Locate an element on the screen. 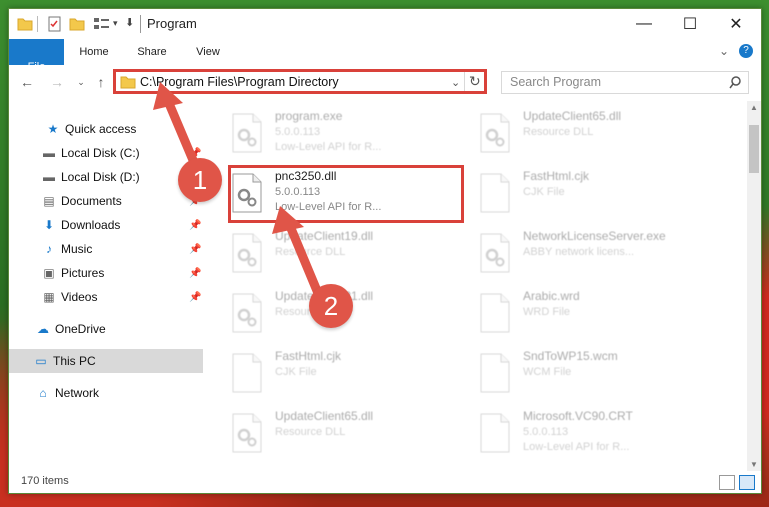  arrow-1-head is located at coordinates (168, 96).